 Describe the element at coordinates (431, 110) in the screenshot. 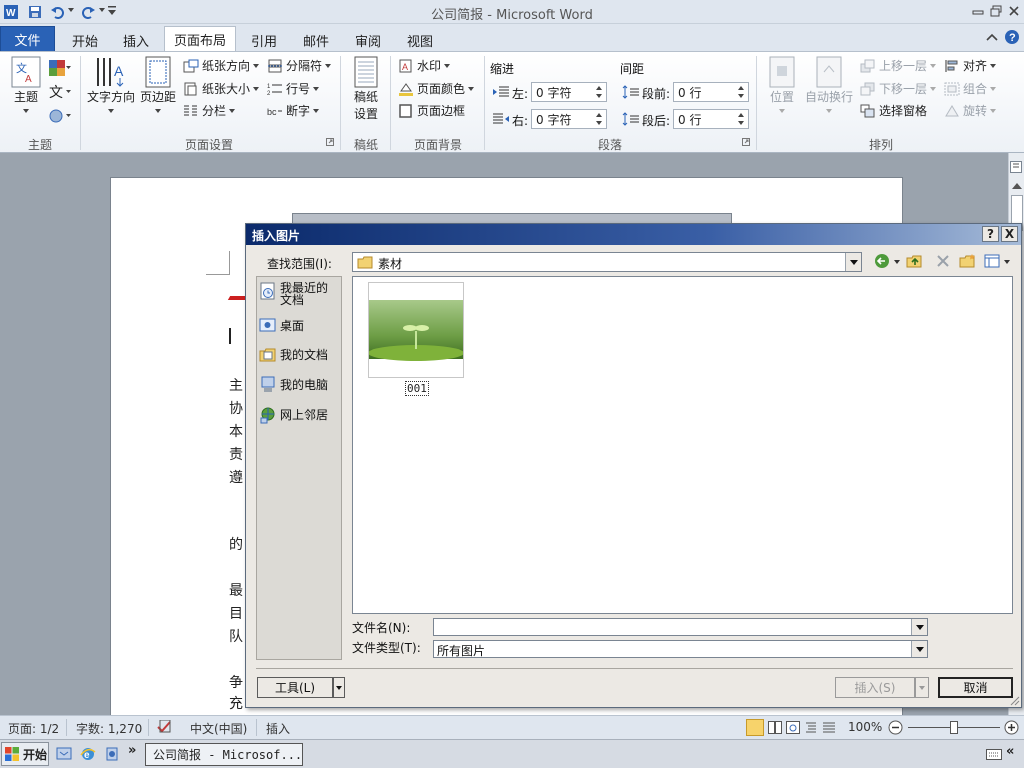

I see `page-borders-button: 页面边框` at that location.